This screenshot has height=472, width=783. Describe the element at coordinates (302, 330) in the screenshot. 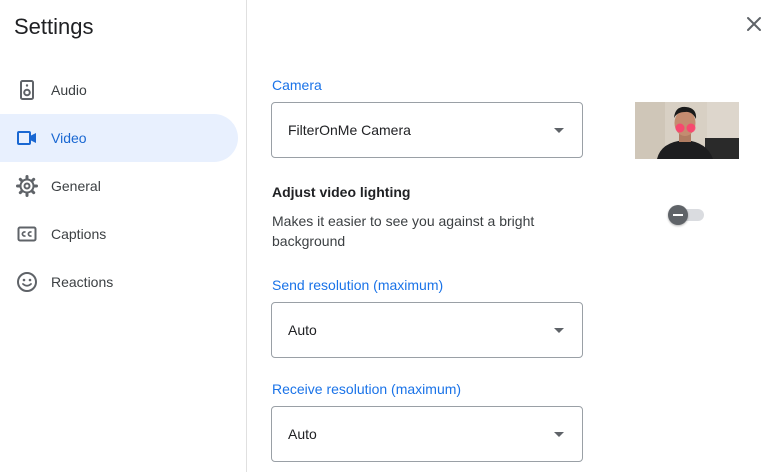

I see `send-resolution-value: Auto` at that location.